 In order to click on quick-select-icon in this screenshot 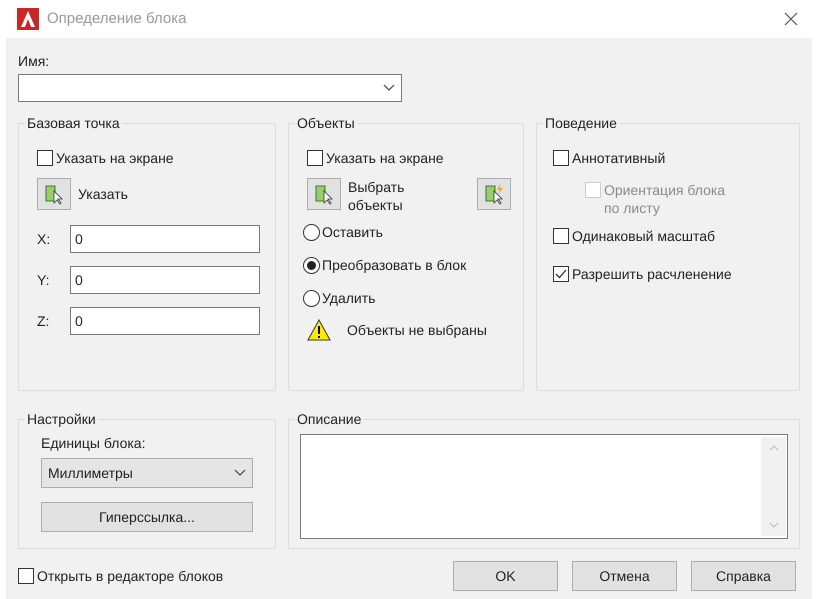, I will do `click(494, 194)`.